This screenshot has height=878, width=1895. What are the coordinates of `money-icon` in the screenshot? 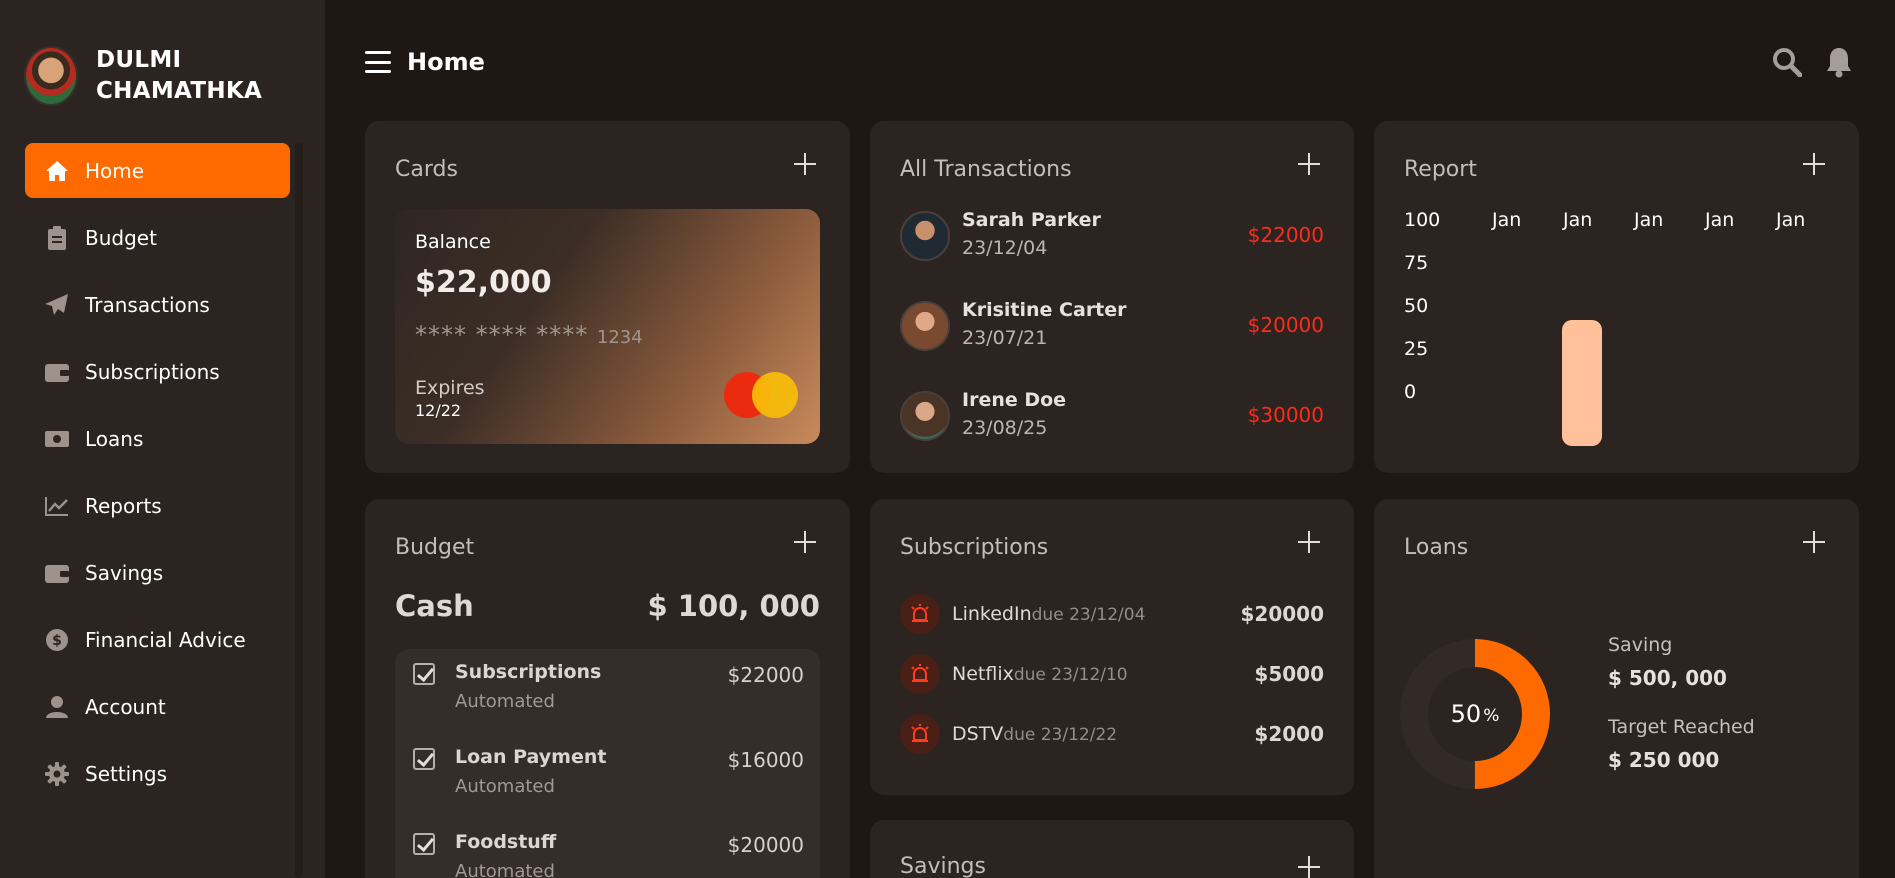 It's located at (57, 439).